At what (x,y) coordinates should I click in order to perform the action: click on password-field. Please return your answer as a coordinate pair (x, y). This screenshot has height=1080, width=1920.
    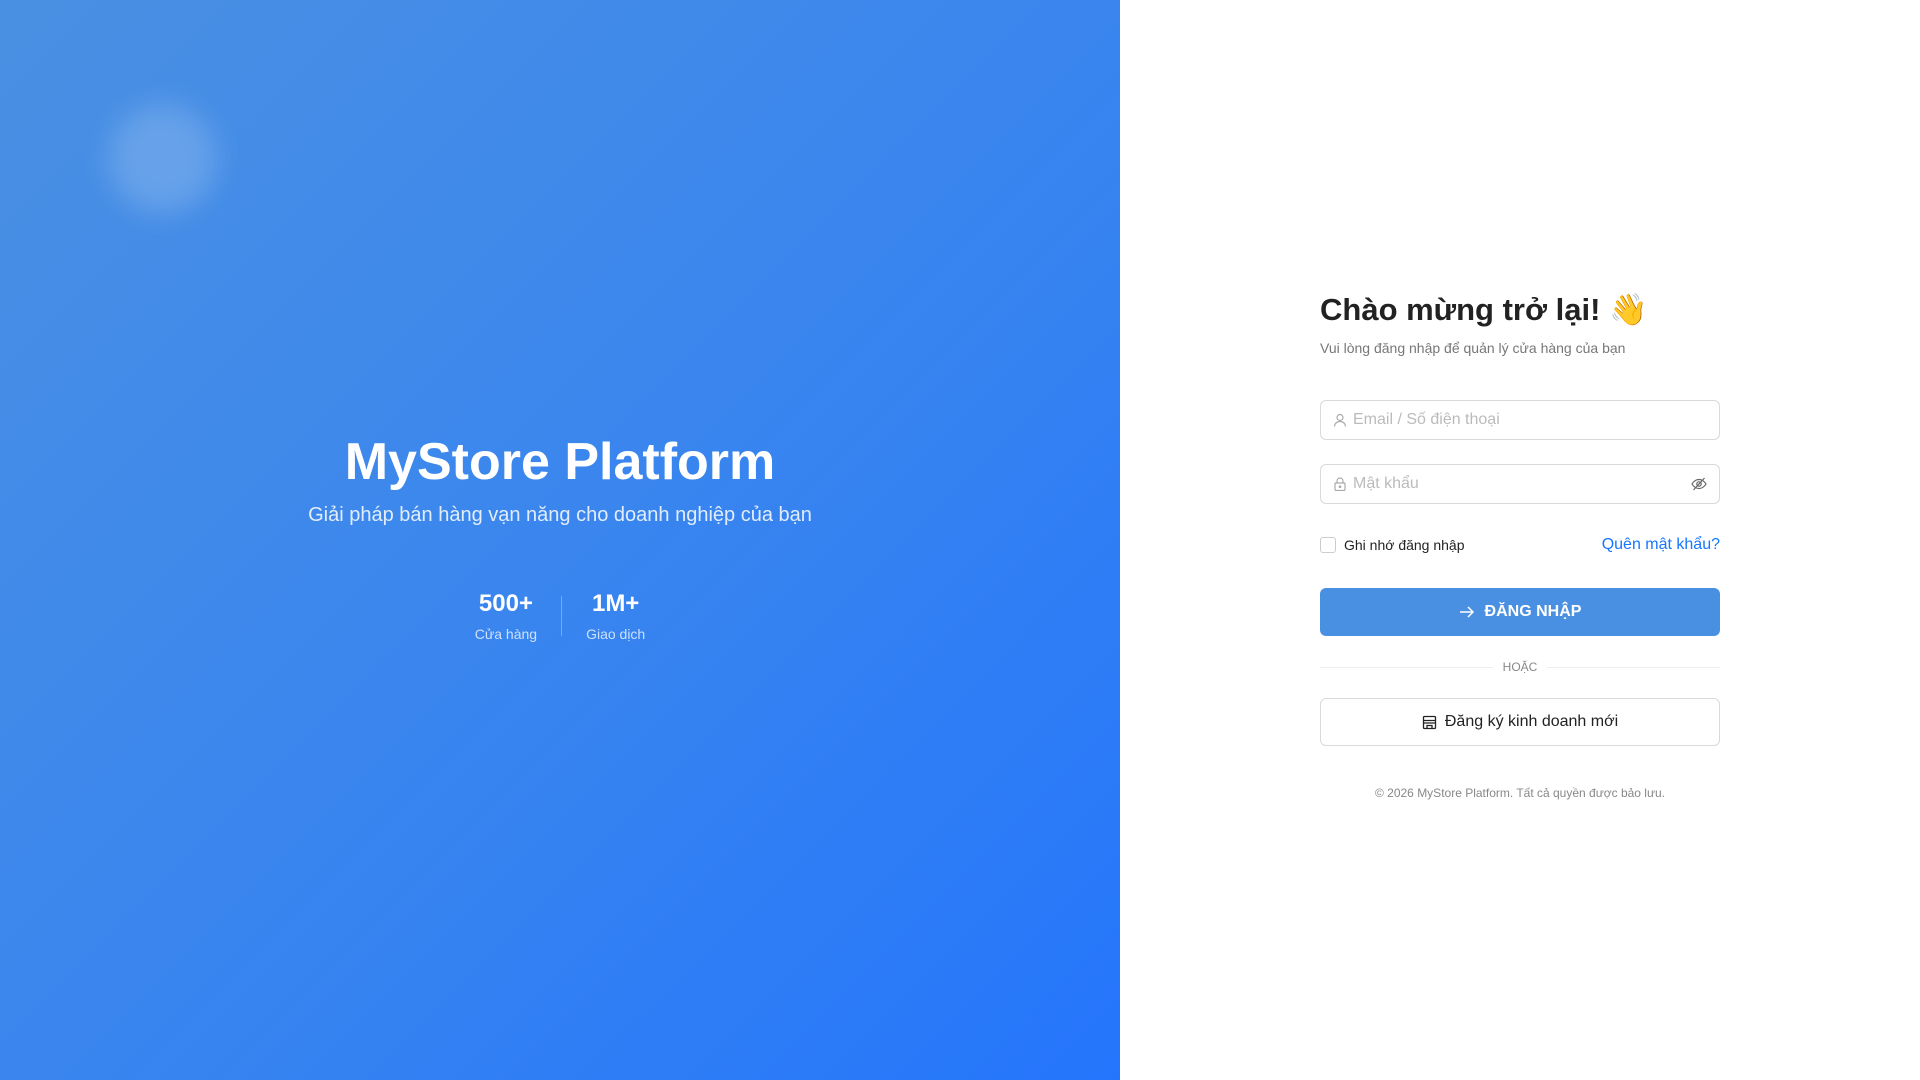
    Looking at the image, I should click on (1520, 484).